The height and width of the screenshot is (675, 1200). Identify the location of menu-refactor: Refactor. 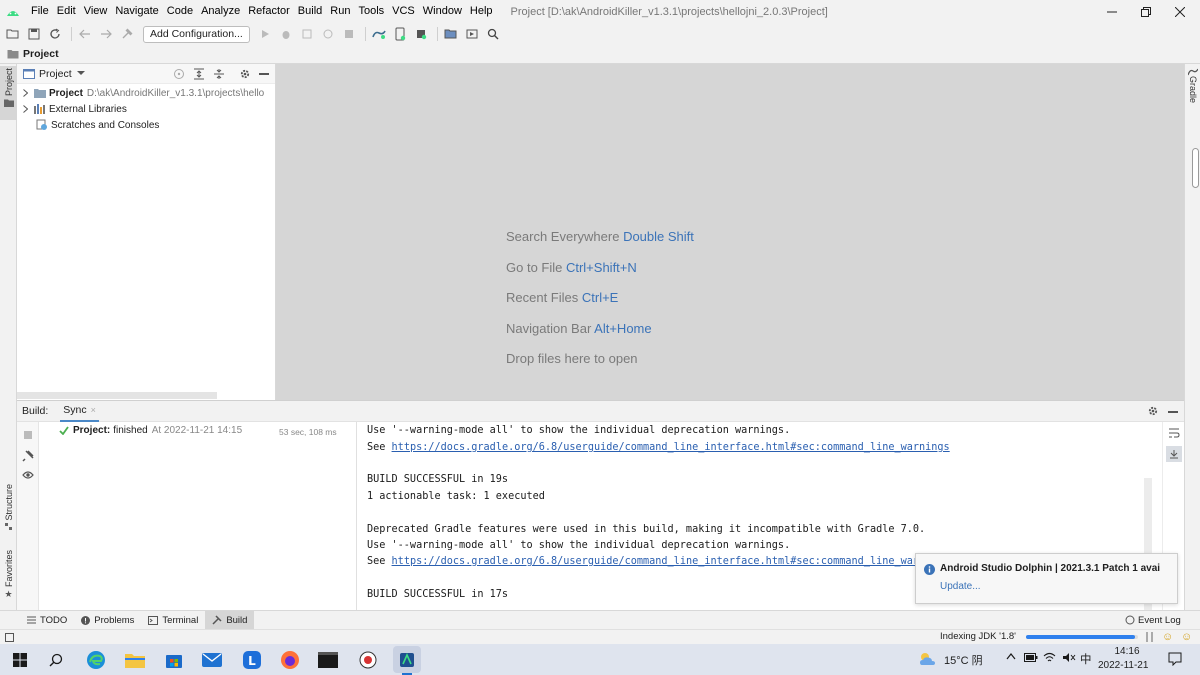
(269, 11).